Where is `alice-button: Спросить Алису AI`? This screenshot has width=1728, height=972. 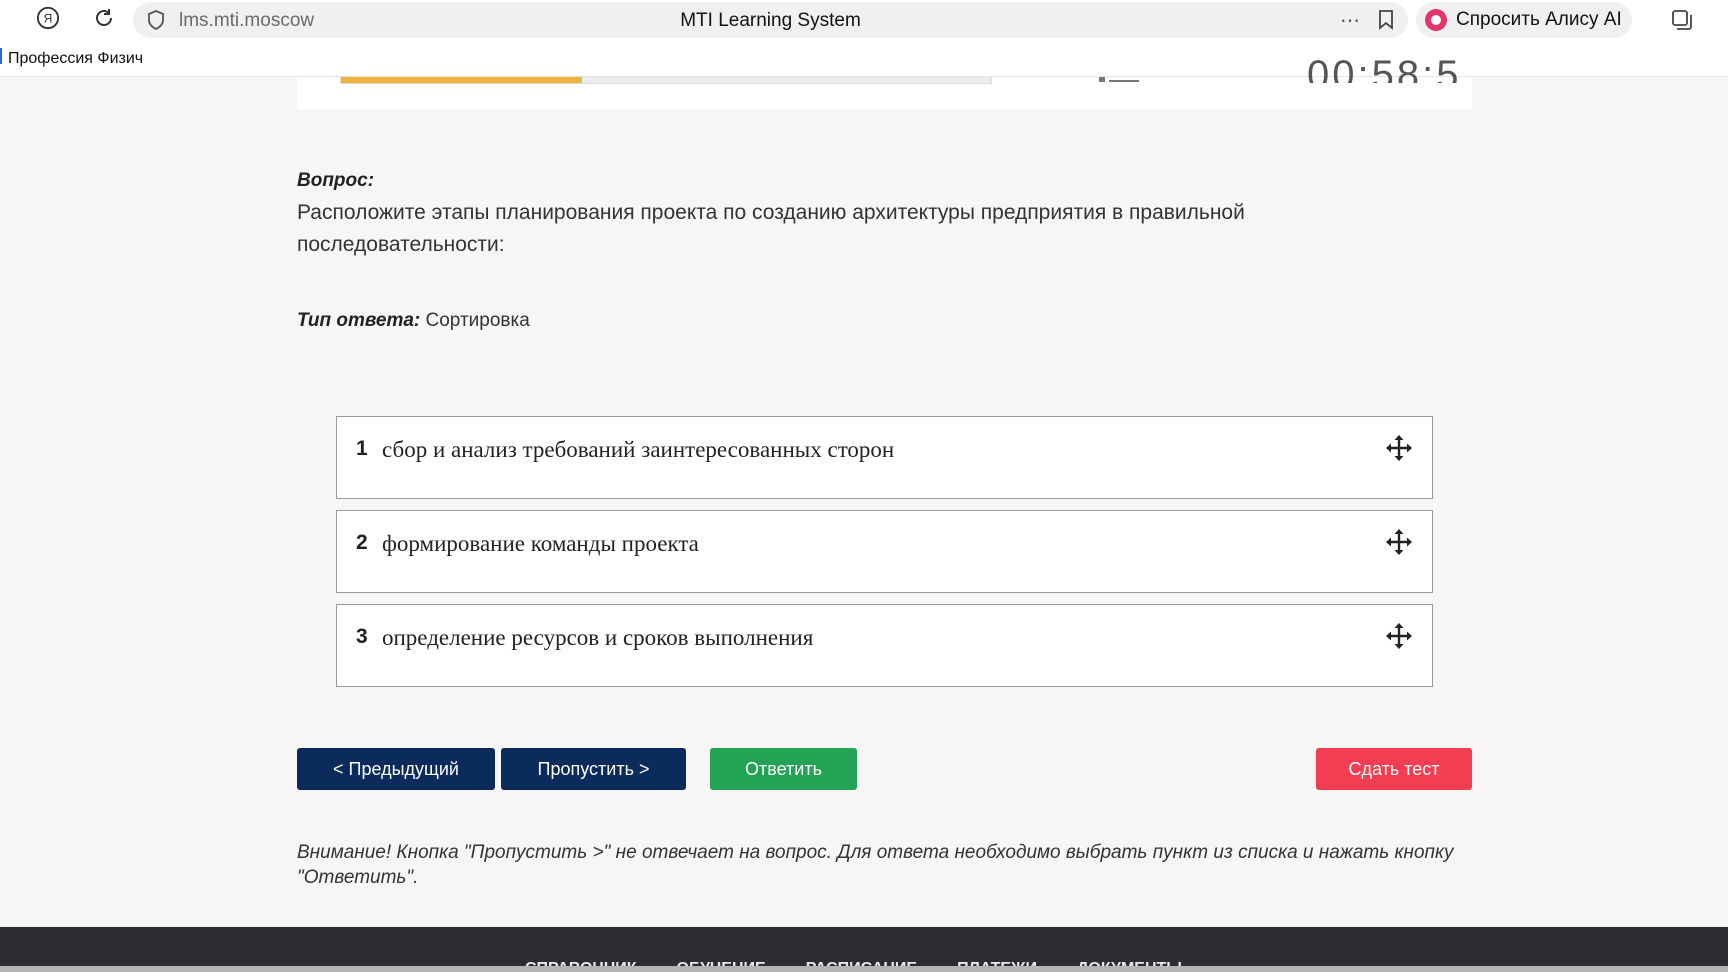
alice-button: Спросить Алису AI is located at coordinates (1524, 20).